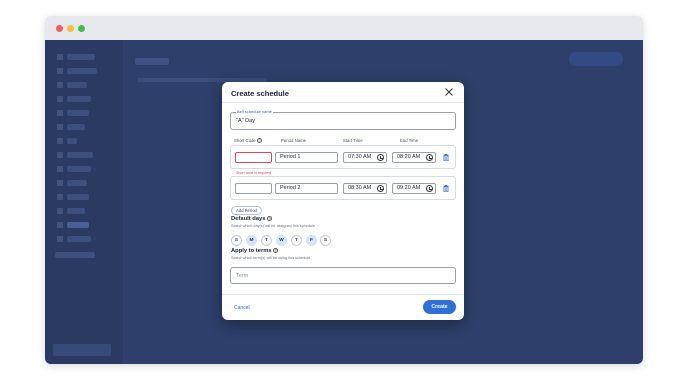 The width and height of the screenshot is (688, 387). I want to click on add-period-button: Add Period, so click(246, 210).